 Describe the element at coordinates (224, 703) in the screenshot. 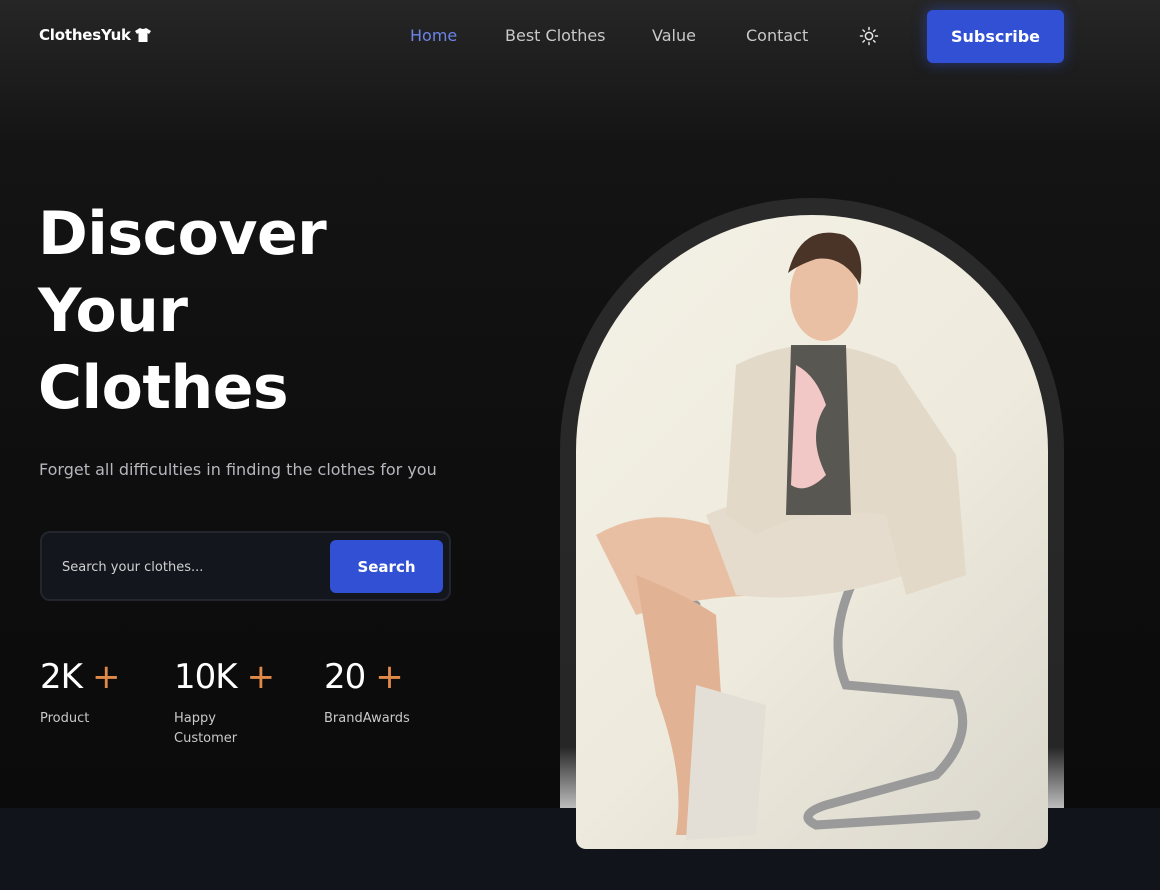

I see `stat-happy-customer: 10K + Happy Customer` at that location.